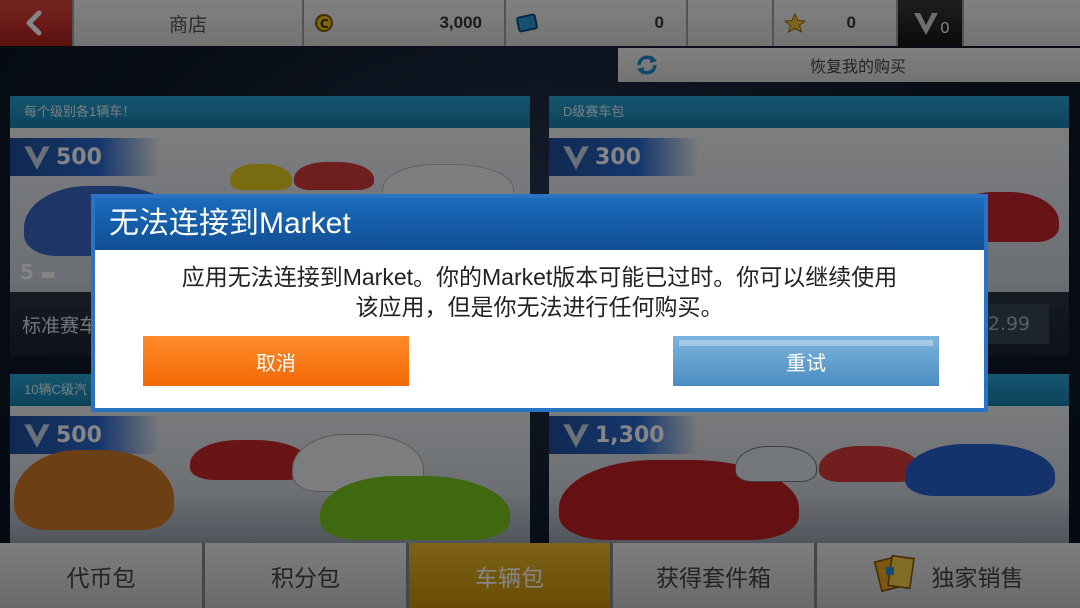 This screenshot has height=608, width=1080. I want to click on dialog-message-line: 该应用，但是你无法进行任何购买。, so click(539, 307).